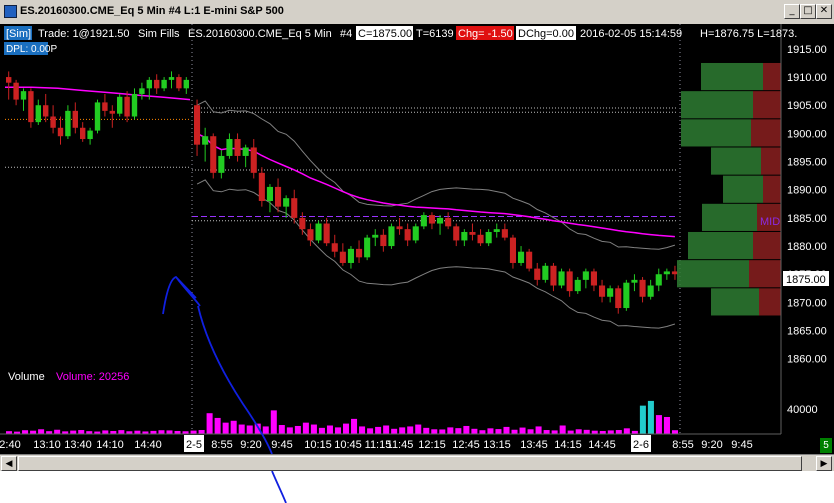 Image resolution: width=834 pixels, height=503 pixels. I want to click on sim-badge: [Sim], so click(18, 34).